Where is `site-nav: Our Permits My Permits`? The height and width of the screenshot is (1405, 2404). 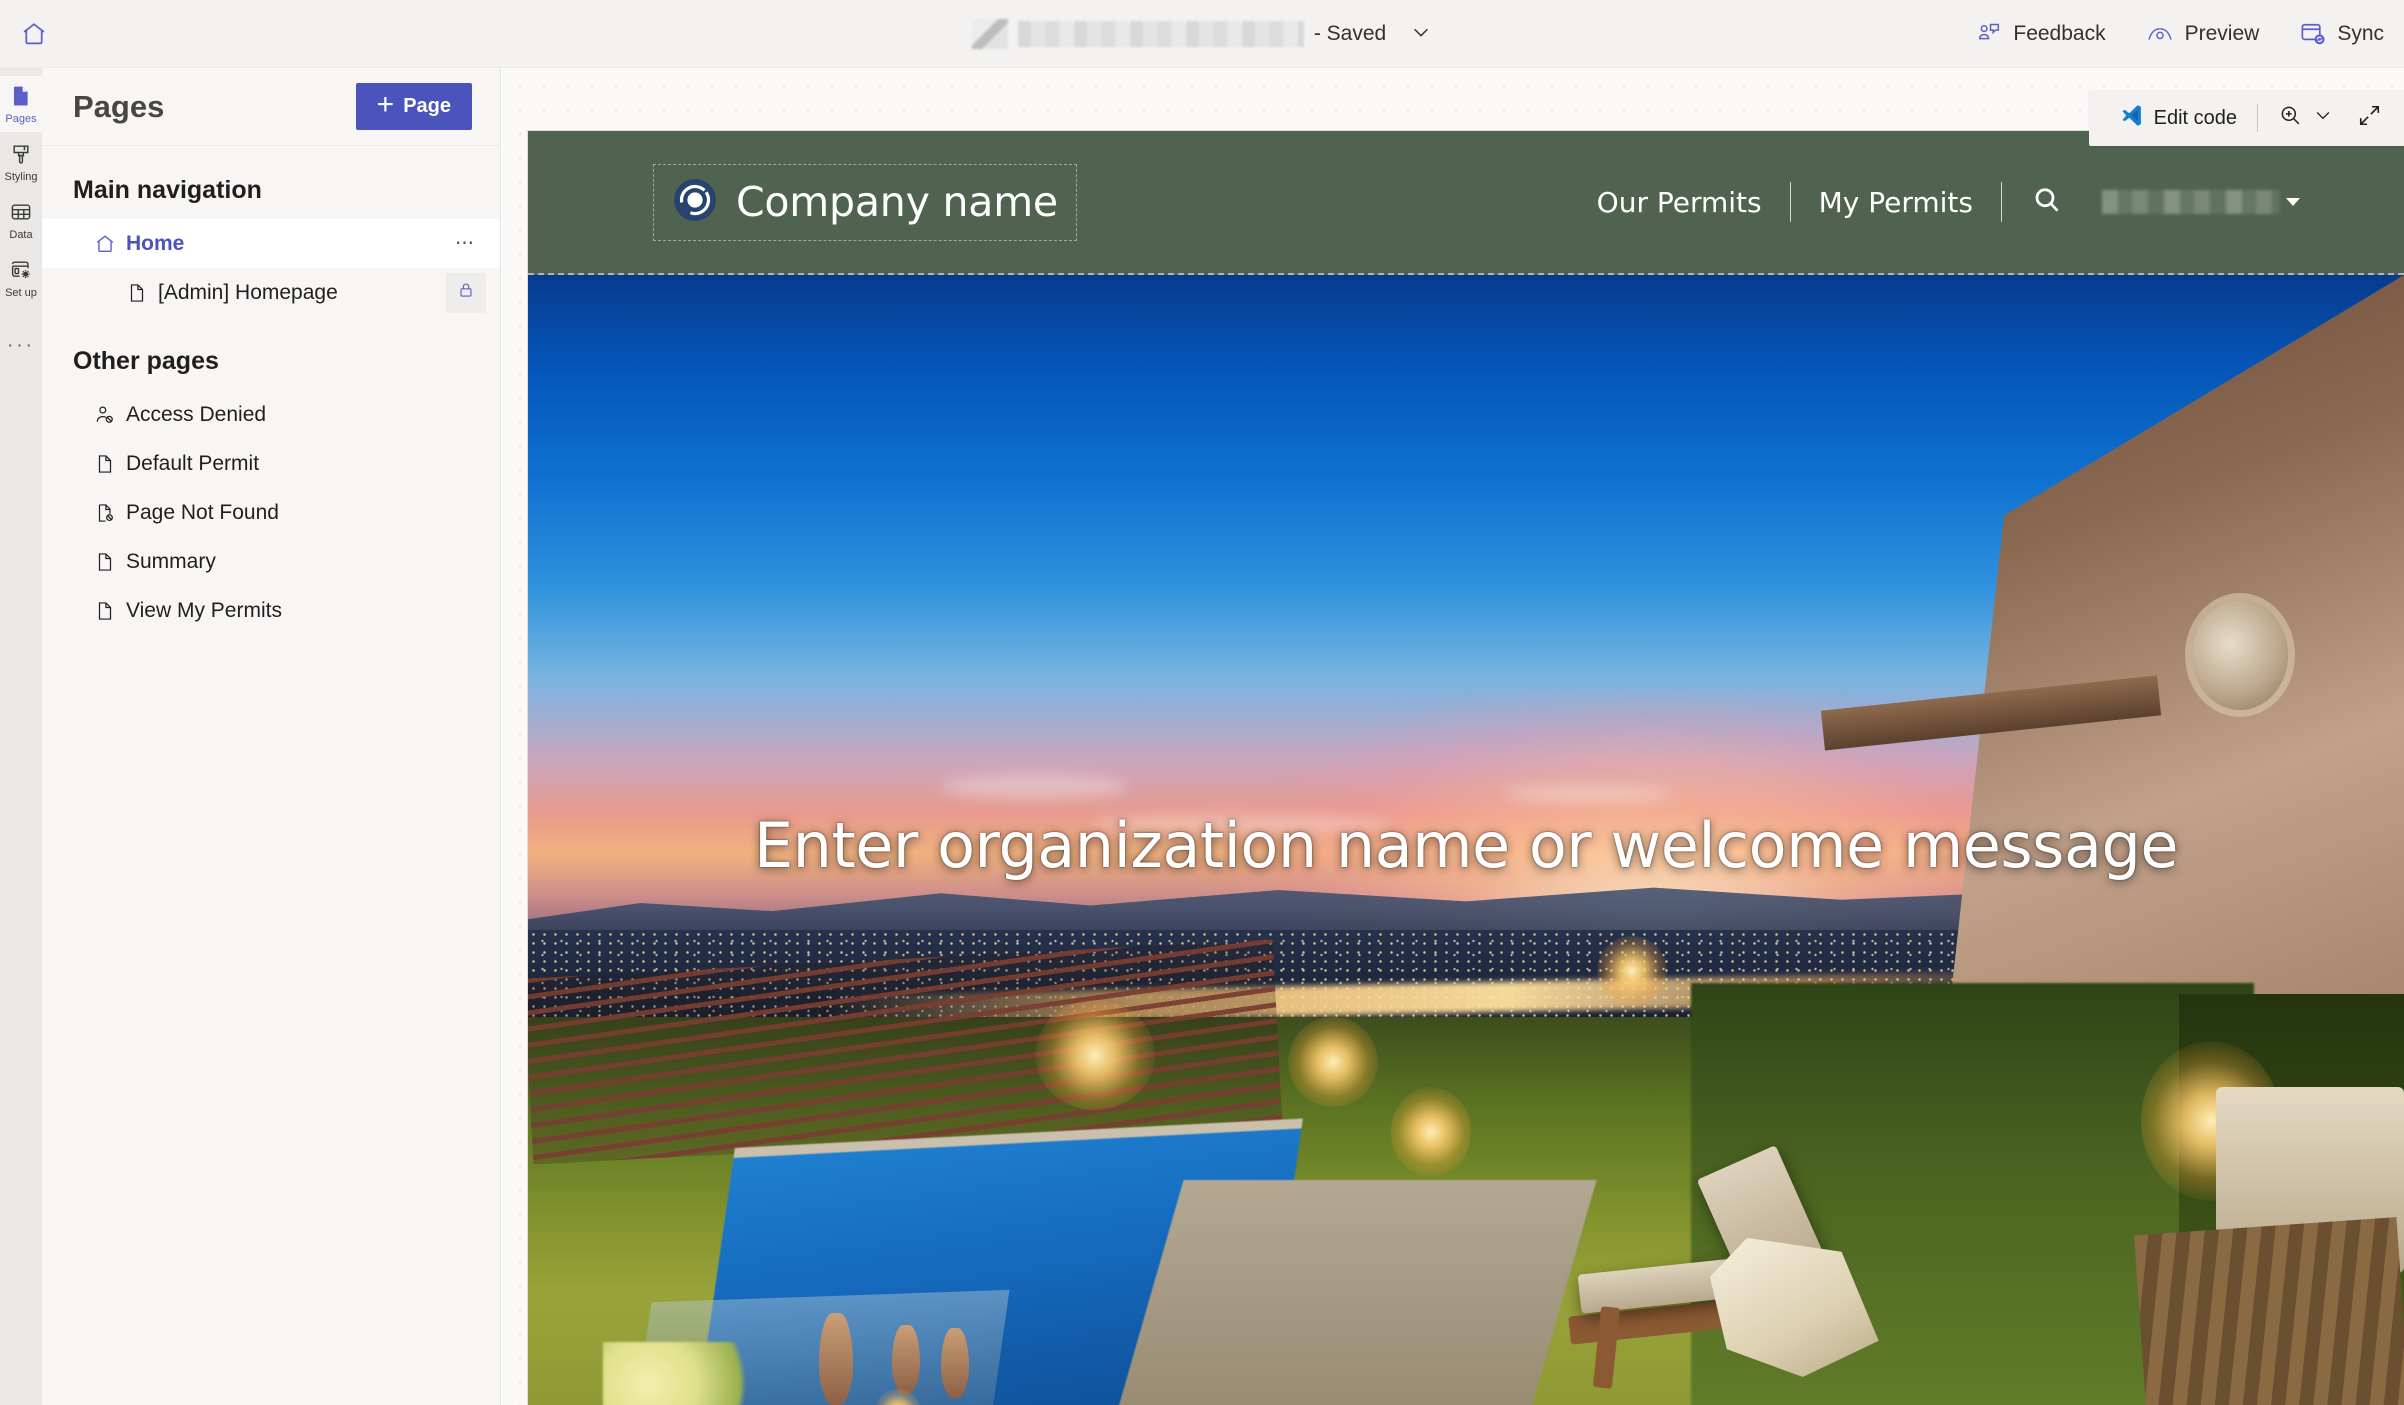 site-nav: Our Permits My Permits is located at coordinates (1934, 202).